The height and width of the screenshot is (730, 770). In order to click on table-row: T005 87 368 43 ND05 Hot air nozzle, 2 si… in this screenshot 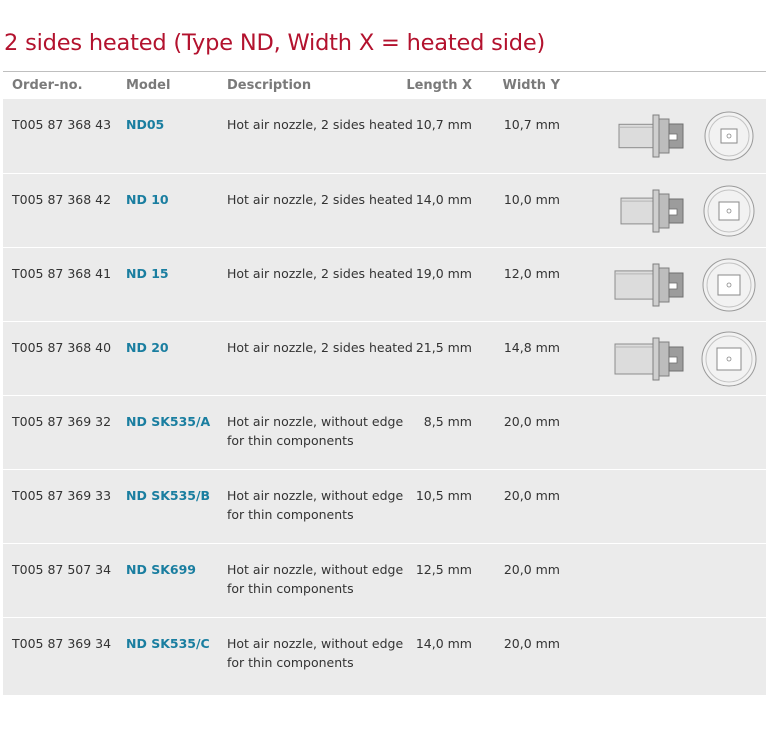, I will do `click(384, 136)`.